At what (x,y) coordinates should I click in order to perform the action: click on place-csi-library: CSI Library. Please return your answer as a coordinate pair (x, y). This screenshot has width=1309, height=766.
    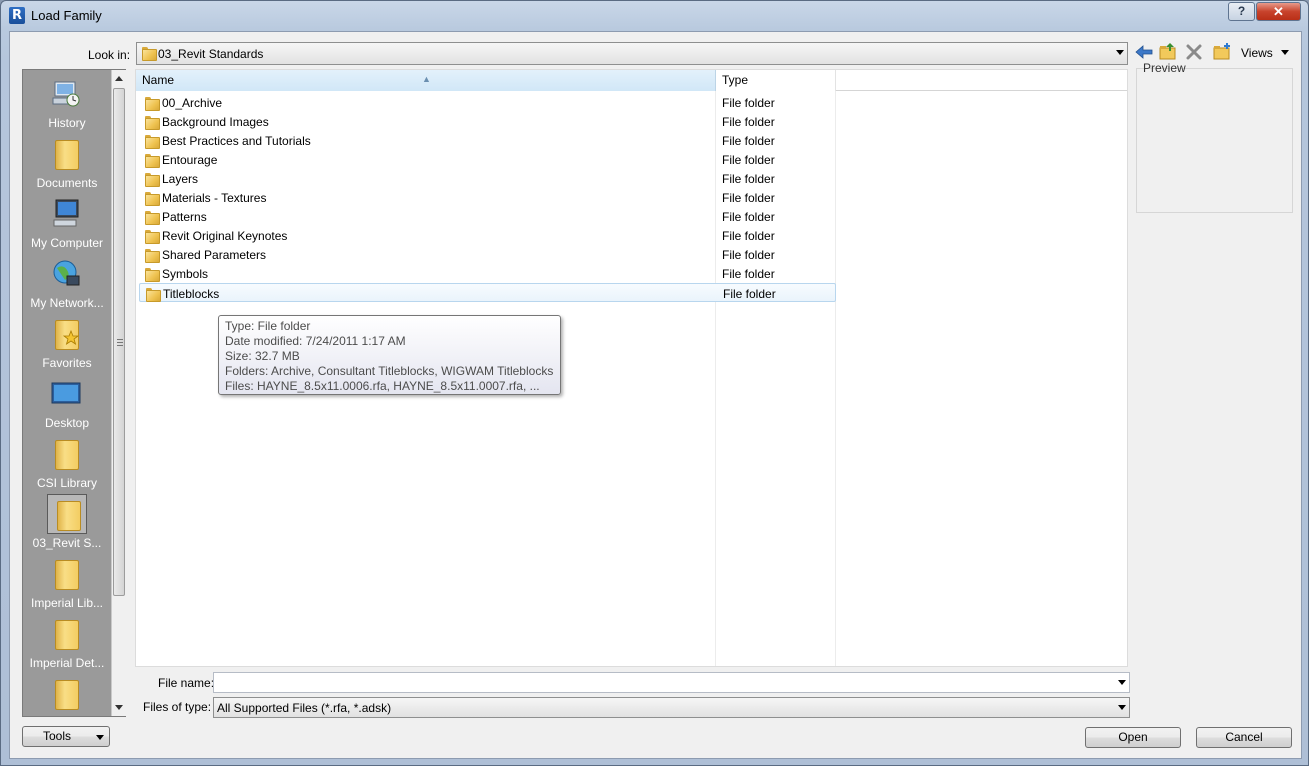
    Looking at the image, I should click on (67, 464).